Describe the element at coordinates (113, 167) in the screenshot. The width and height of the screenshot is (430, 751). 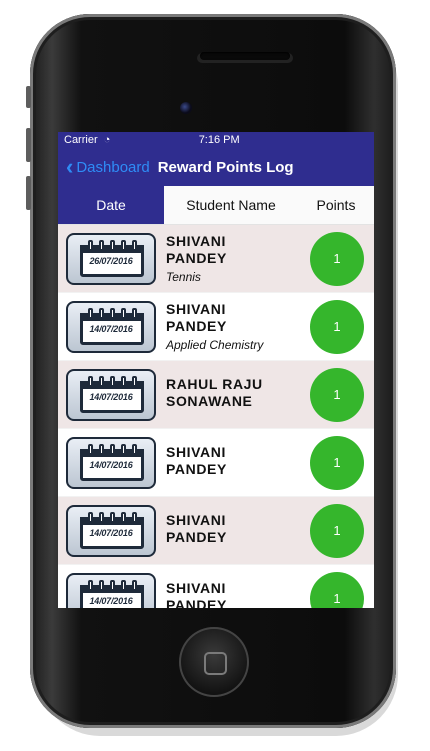
I see `back-button-label: Dashboard` at that location.